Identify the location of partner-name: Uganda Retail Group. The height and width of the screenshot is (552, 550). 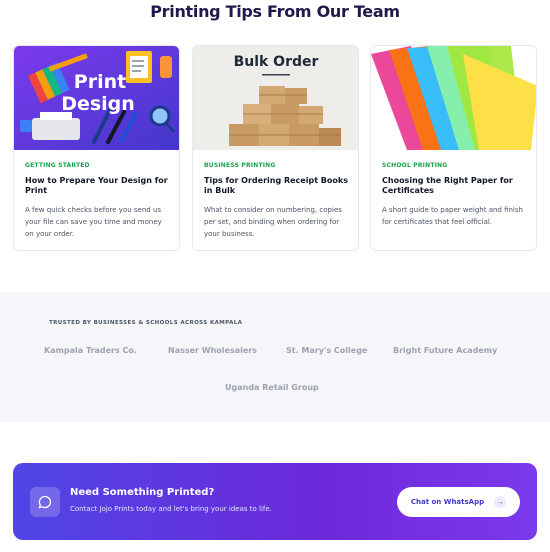
(272, 387).